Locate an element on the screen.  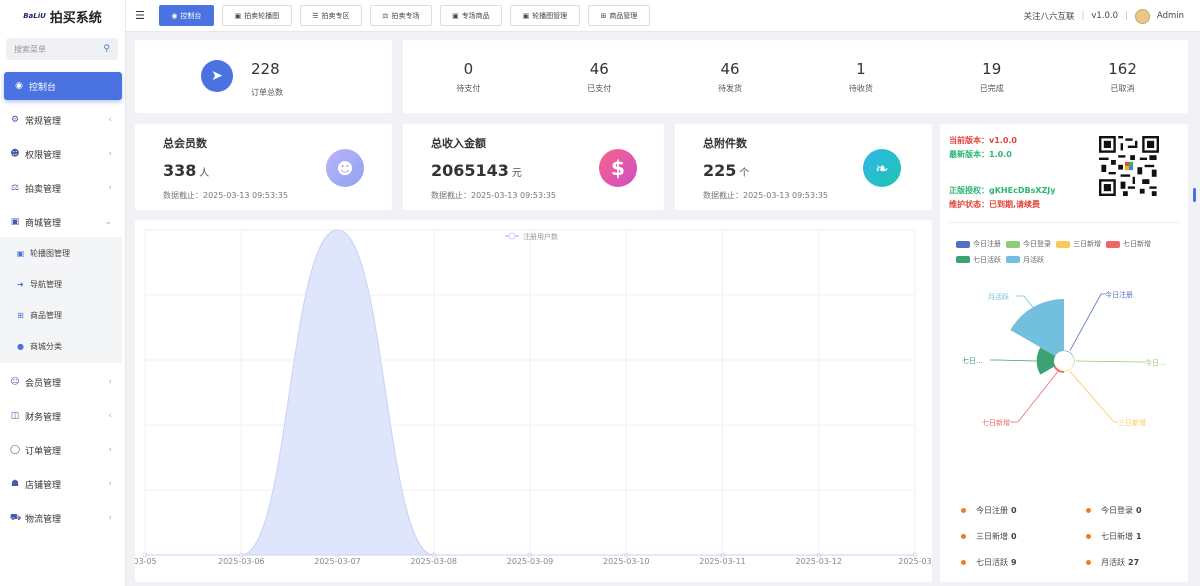
cogs-icon: ⚙ is located at coordinates (15, 120).